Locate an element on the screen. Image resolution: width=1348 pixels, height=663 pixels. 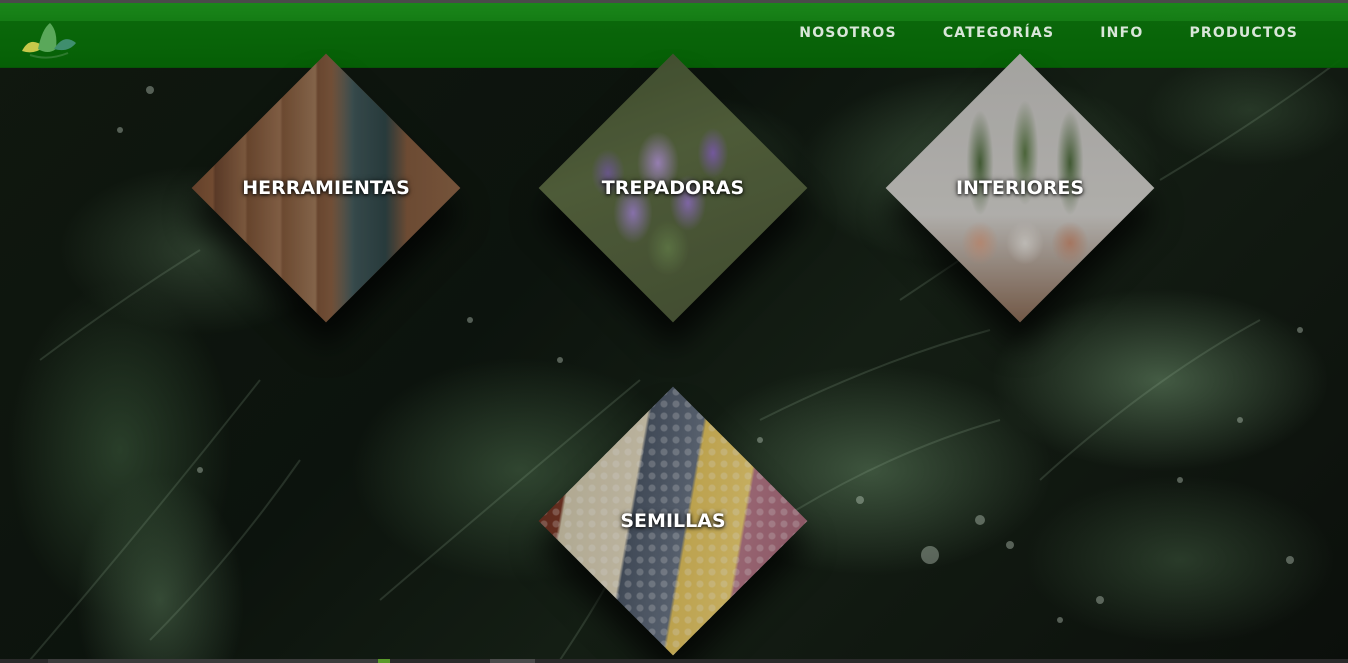
category-herramientas: HERRAMIENTAS is located at coordinates (326, 188).